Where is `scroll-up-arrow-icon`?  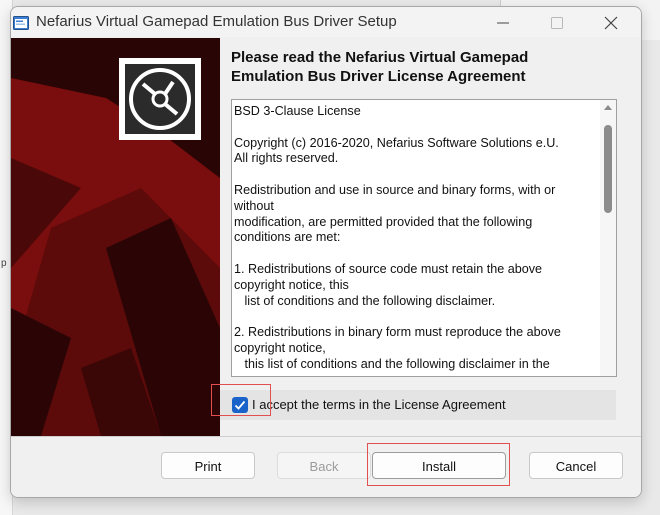
scroll-up-arrow-icon is located at coordinates (608, 107).